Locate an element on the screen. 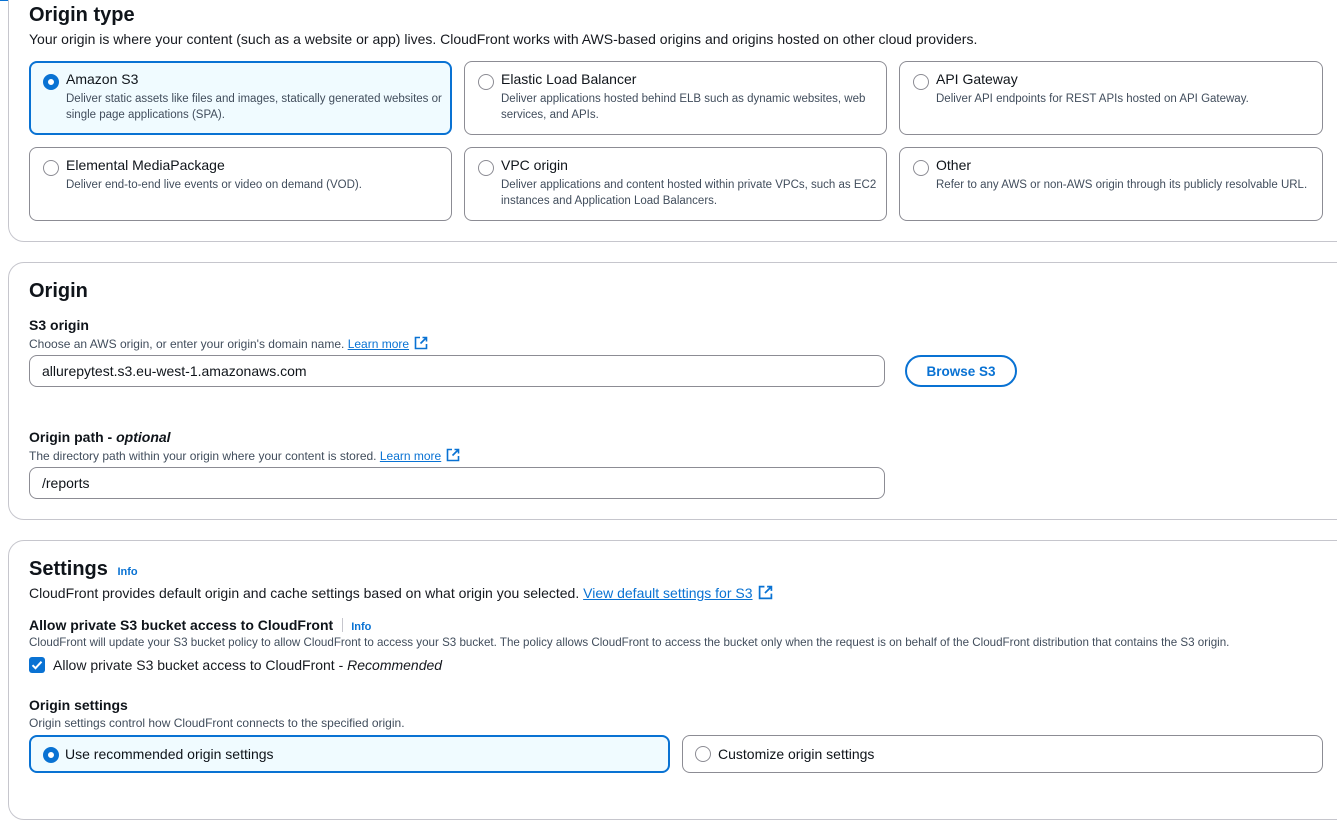 This screenshot has height=820, width=1337. origin-settings-label: Origin settings is located at coordinates (78, 705).